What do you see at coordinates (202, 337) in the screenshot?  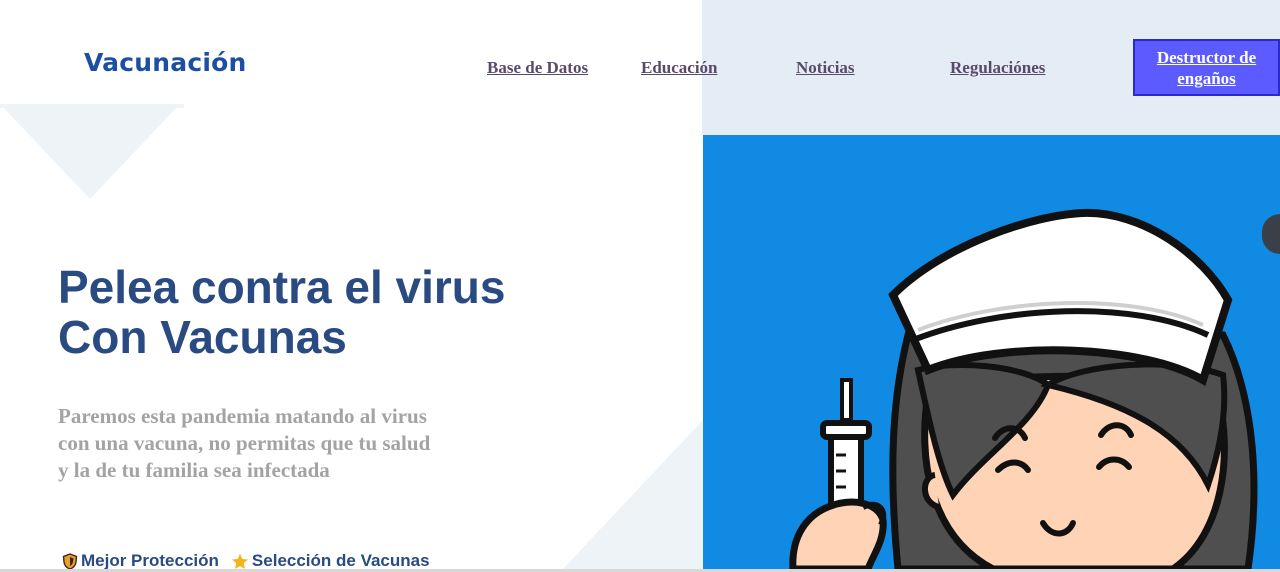 I see `hero-title-line2: Con Vacunas` at bounding box center [202, 337].